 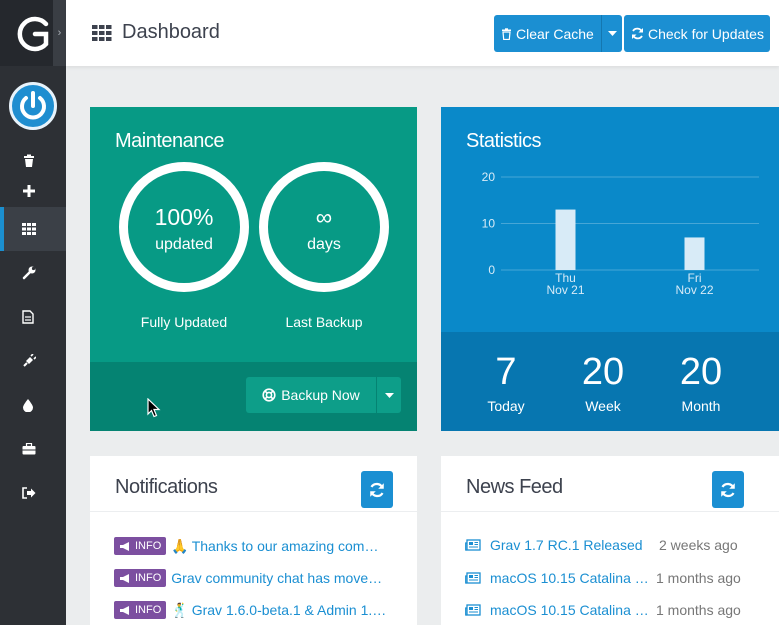 What do you see at coordinates (489, 177) in the screenshot?
I see `chart-y-tick-label: 20` at bounding box center [489, 177].